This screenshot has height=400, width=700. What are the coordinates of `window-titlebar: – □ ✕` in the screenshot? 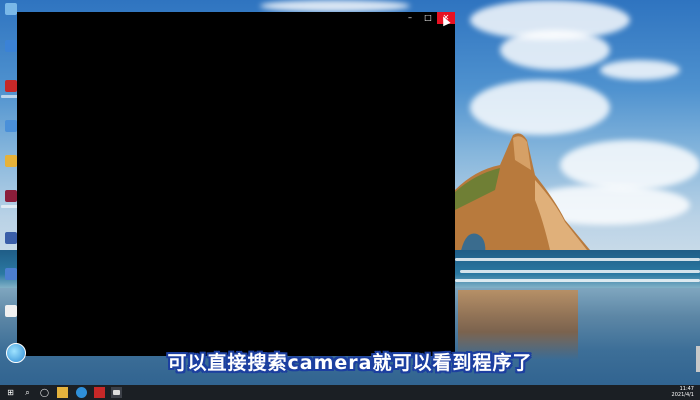 It's located at (236, 18).